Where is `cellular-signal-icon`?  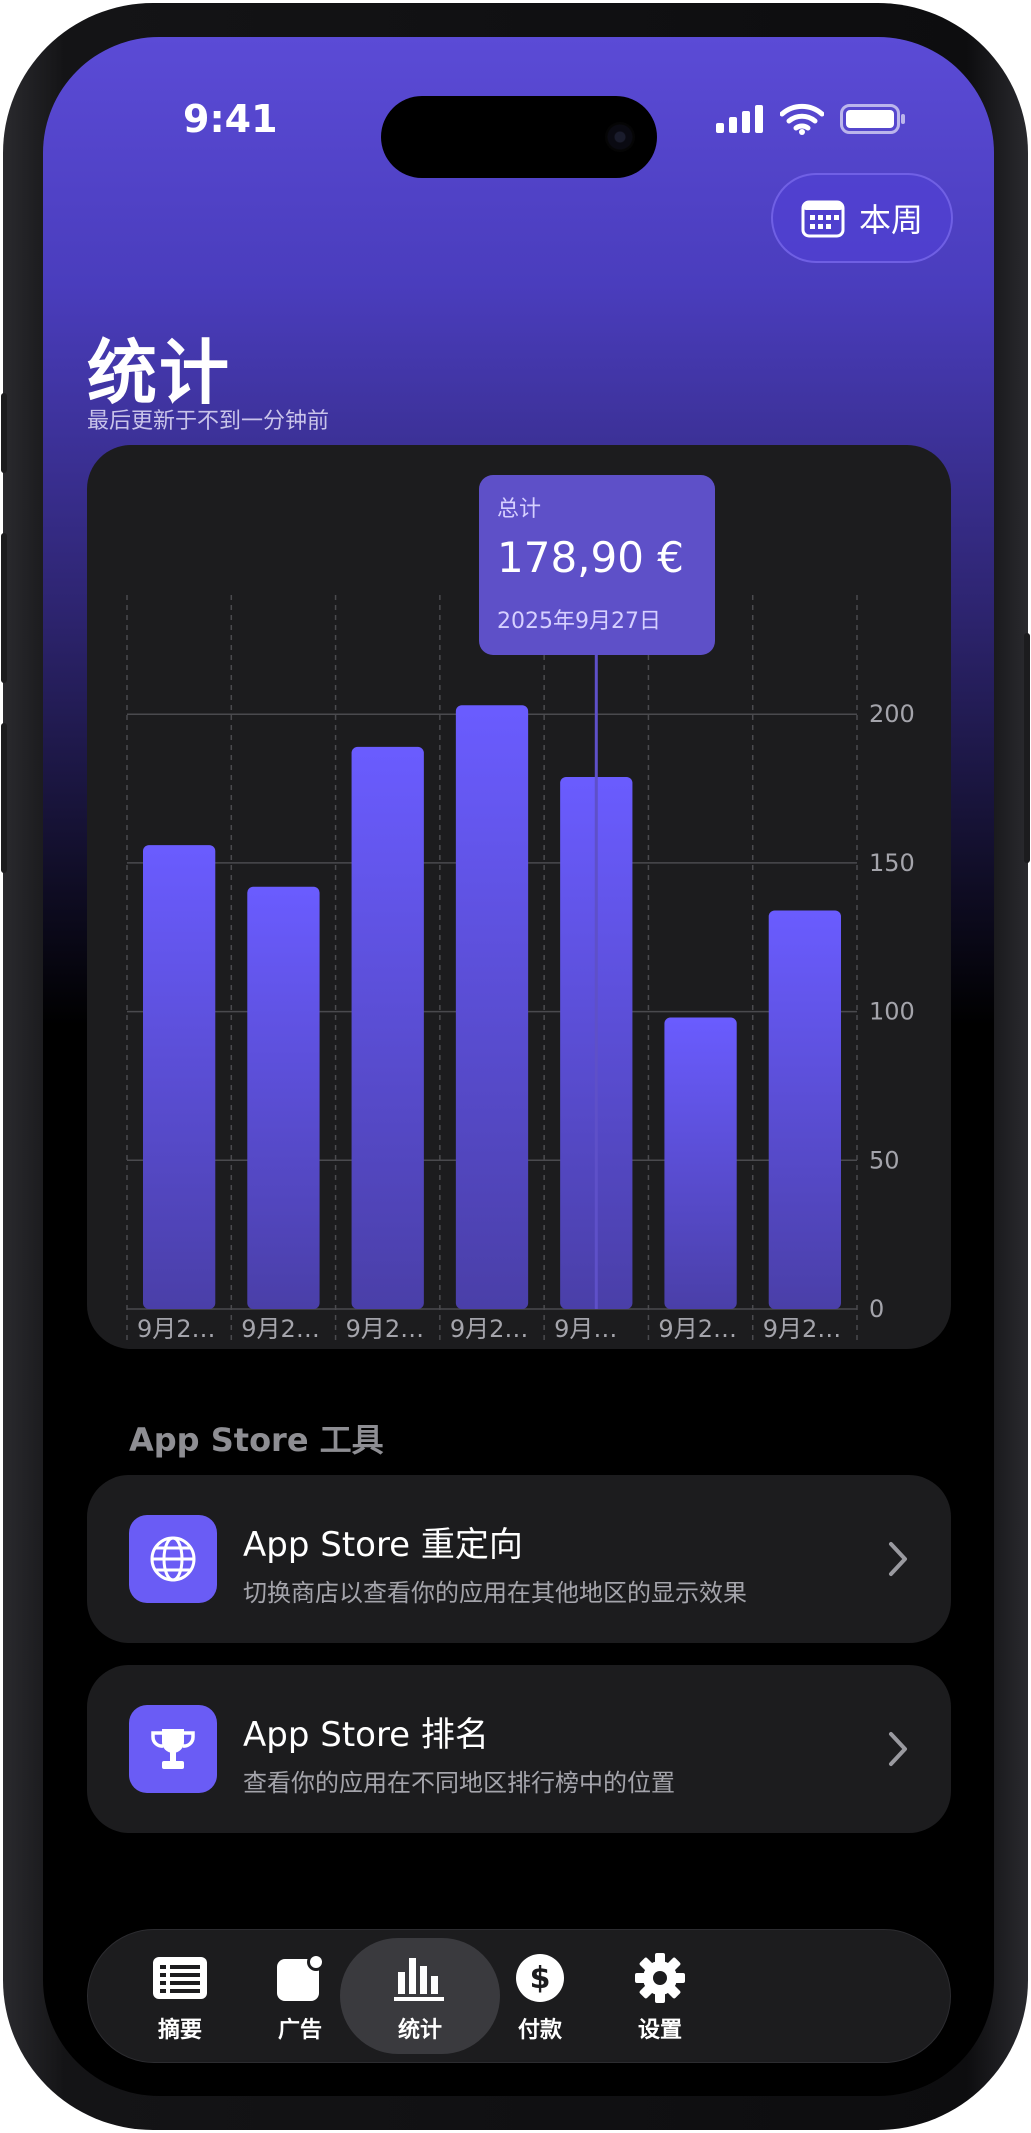
cellular-signal-icon is located at coordinates (739, 119).